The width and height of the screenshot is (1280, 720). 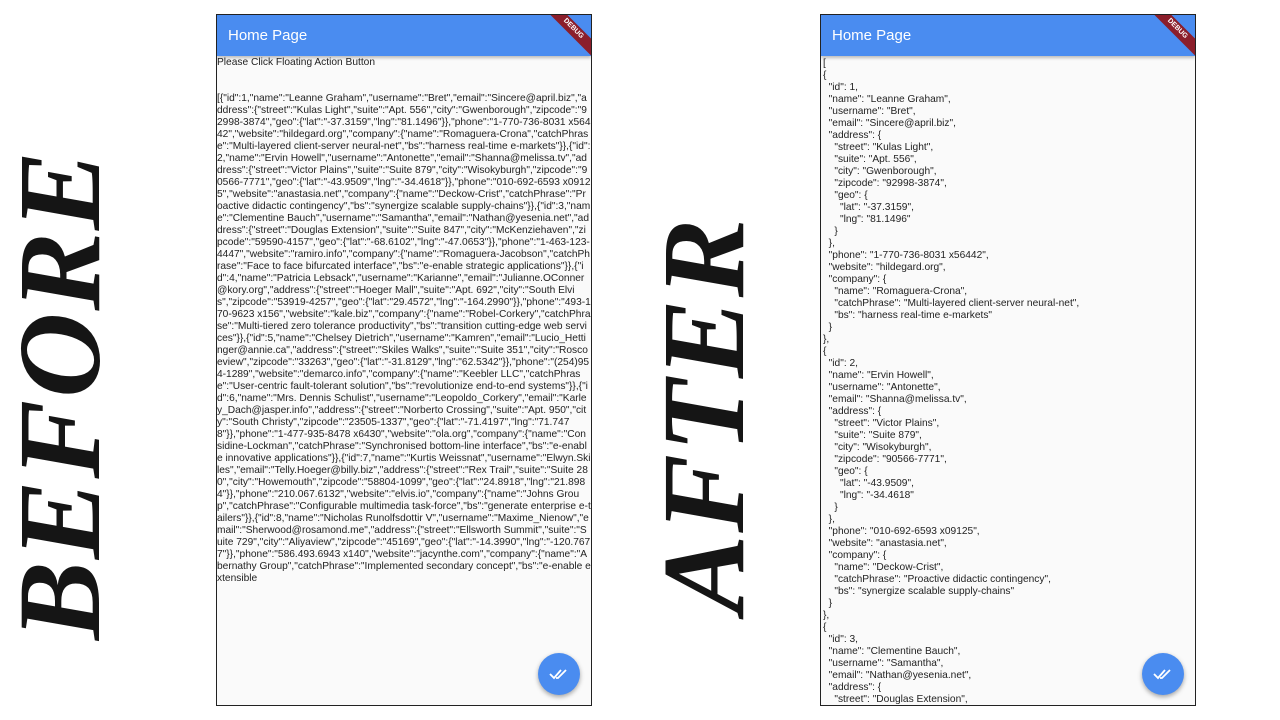 I want to click on before-label: BEFORE, so click(x=62, y=394).